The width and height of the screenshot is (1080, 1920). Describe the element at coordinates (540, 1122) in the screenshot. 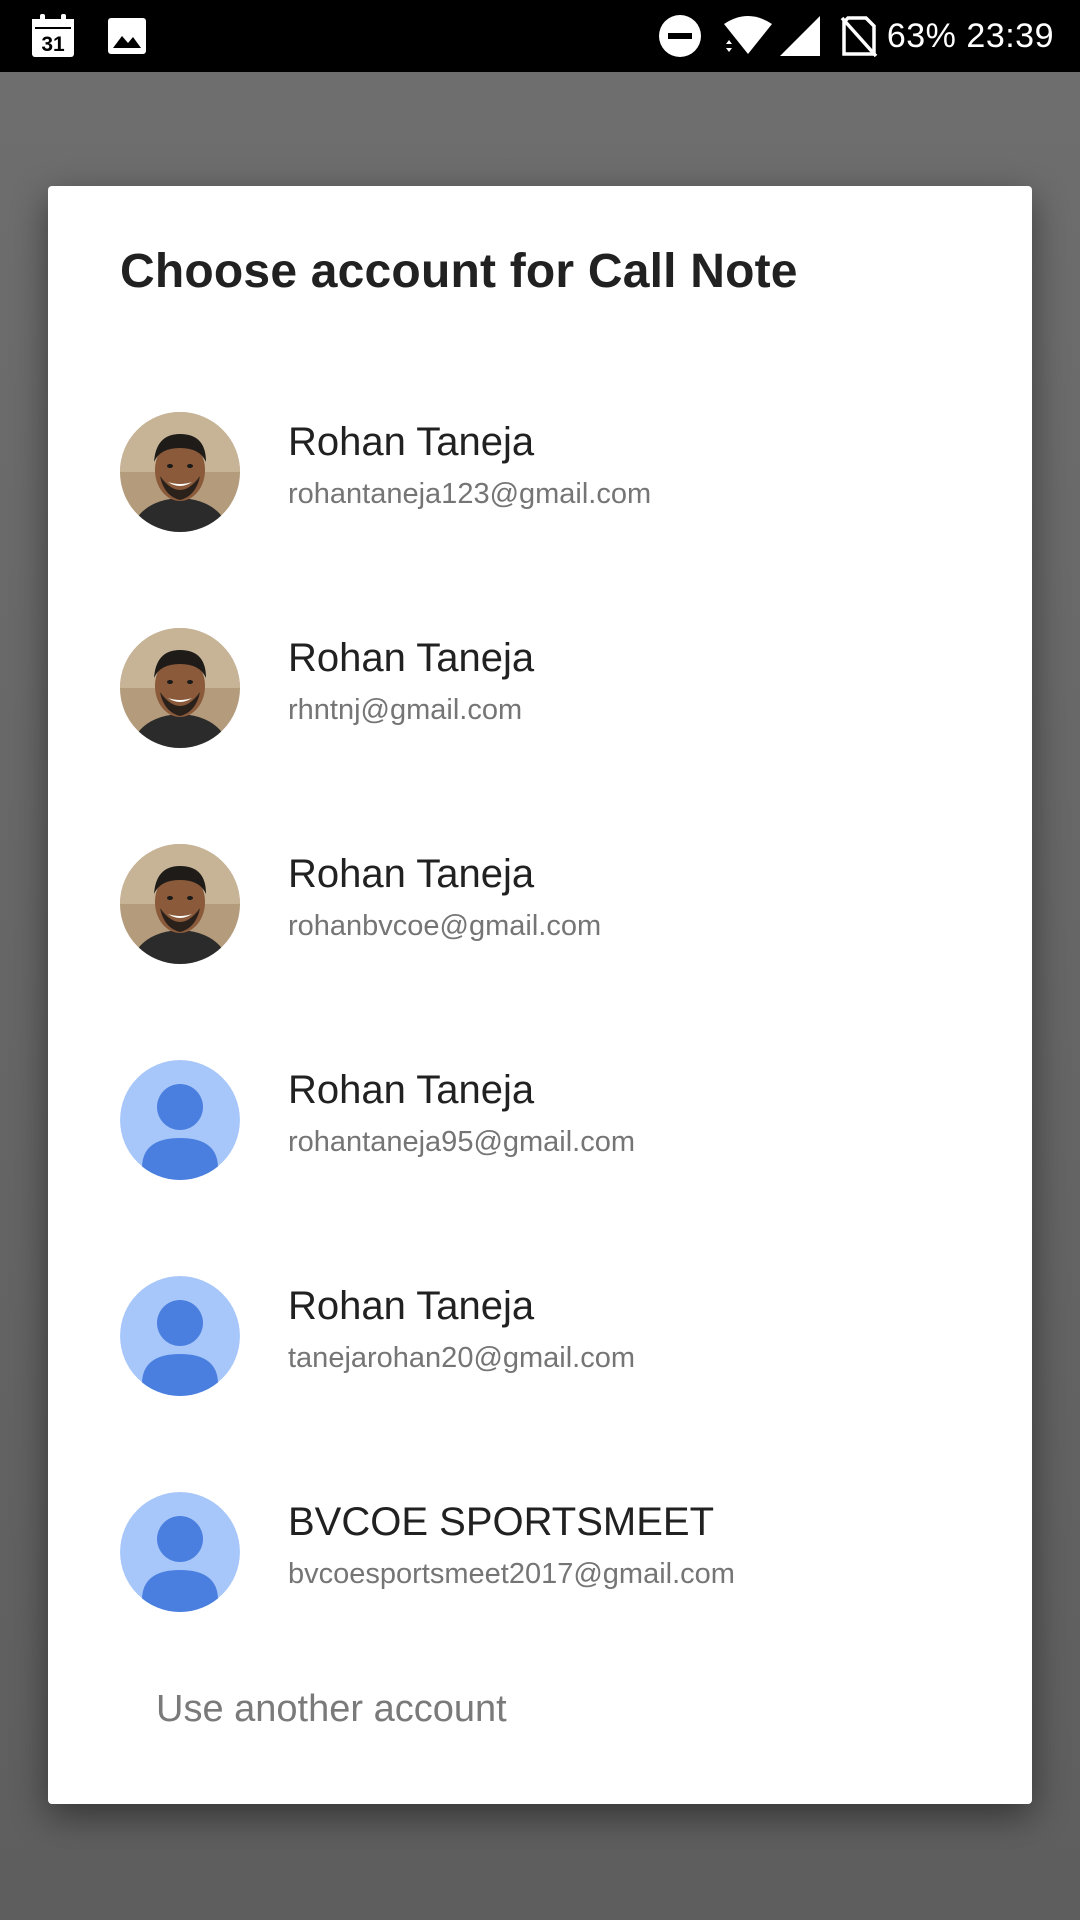

I see `account-item: Rohan Taneja rohantaneja95@gmail.com` at that location.